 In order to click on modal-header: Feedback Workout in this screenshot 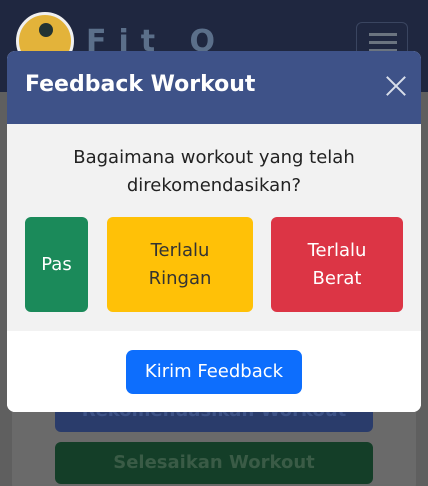, I will do `click(214, 87)`.